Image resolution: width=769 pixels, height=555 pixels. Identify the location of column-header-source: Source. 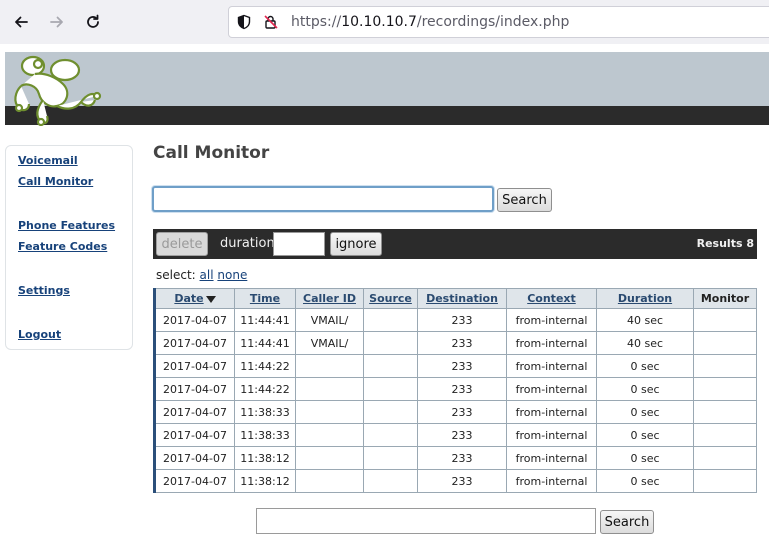
(390, 298).